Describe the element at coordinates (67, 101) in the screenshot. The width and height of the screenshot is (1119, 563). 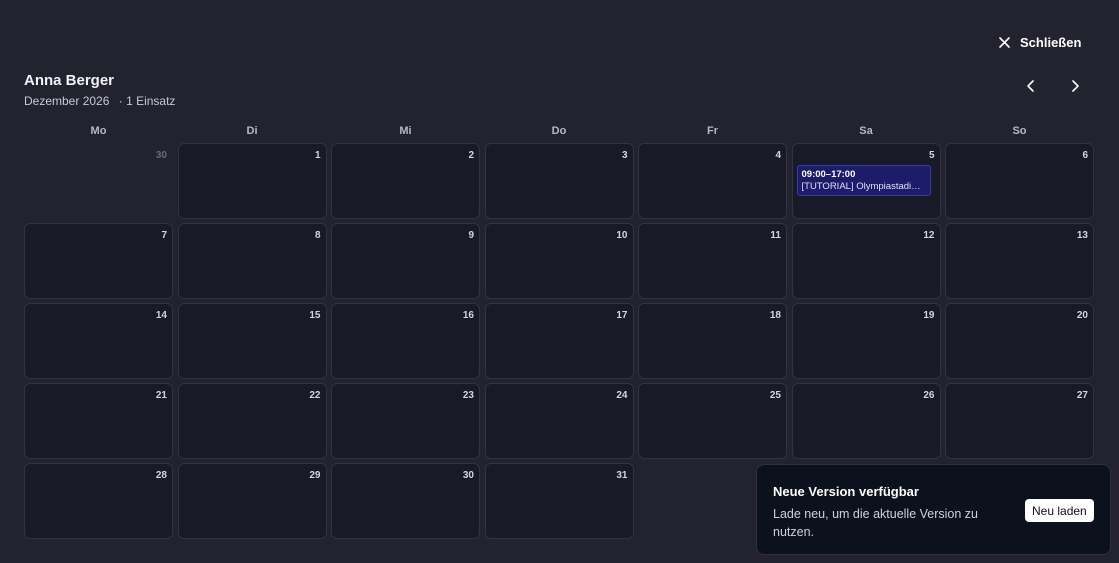
I see `month-label: Dezember 2026` at that location.